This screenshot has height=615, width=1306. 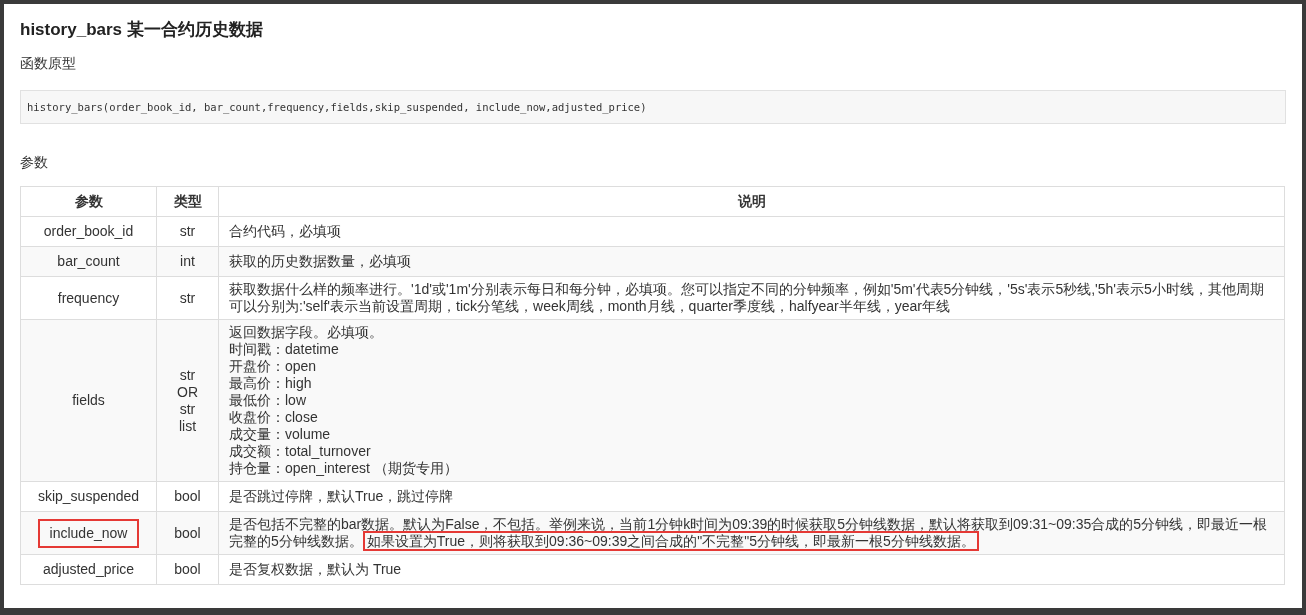 What do you see at coordinates (751, 569) in the screenshot?
I see `description-cell: 是否复权数据，默认为 True` at bounding box center [751, 569].